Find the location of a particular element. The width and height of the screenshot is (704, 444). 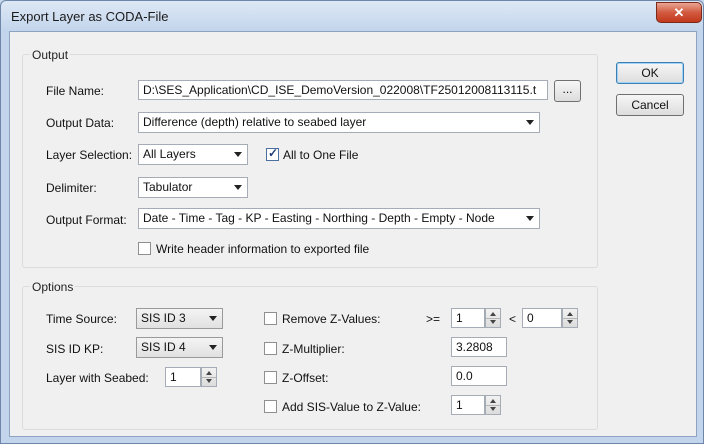

checkmark-icon: ✓ is located at coordinates (273, 153).